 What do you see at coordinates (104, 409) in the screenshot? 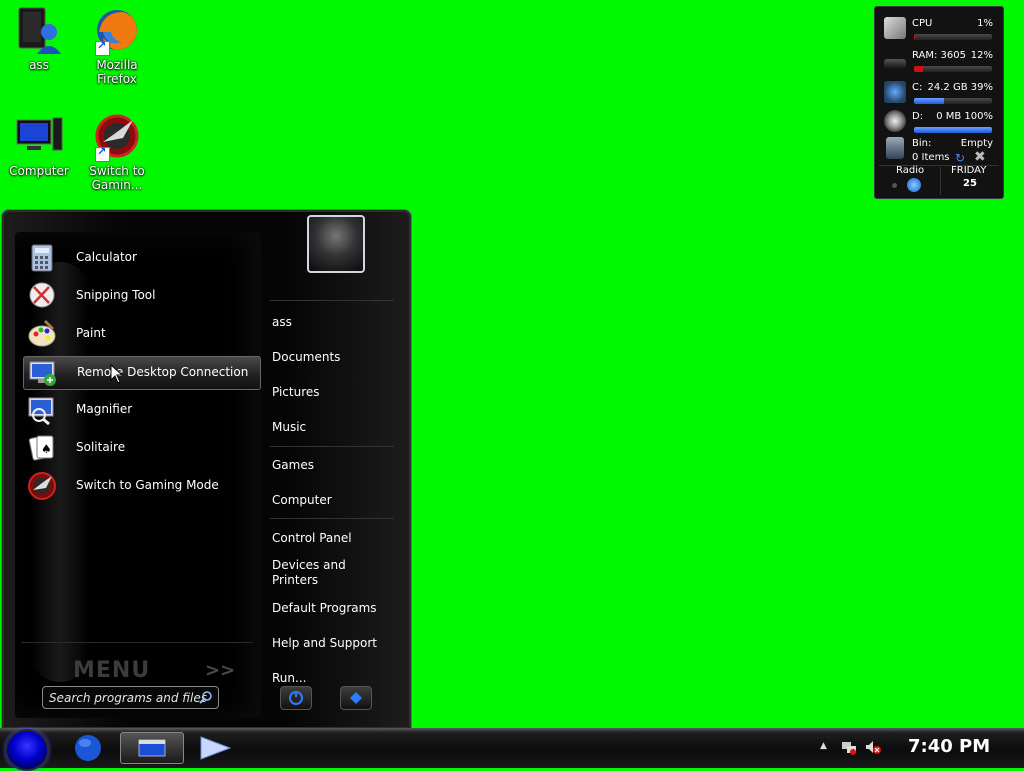
I see `program-label: Magnifier` at bounding box center [104, 409].